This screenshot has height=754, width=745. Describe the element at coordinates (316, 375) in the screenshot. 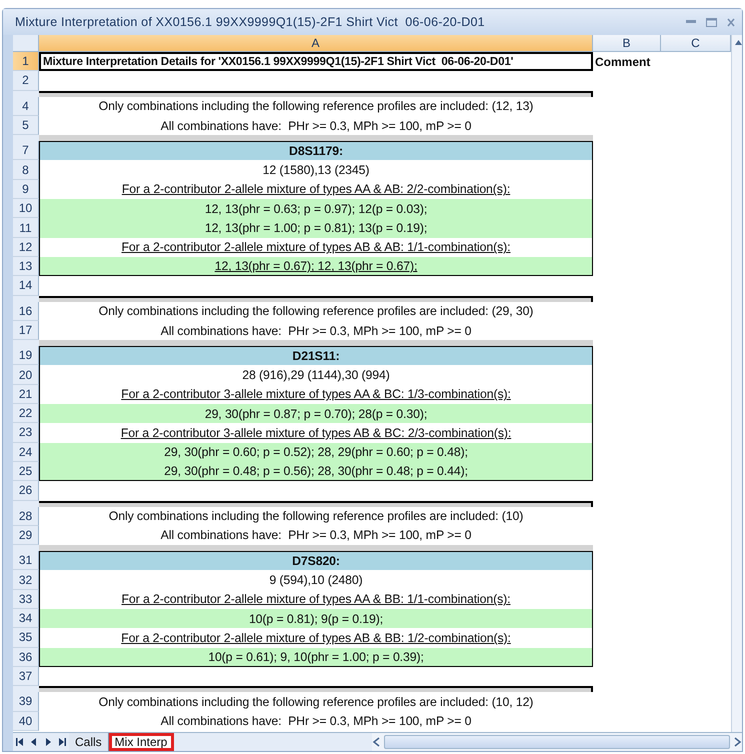

I see `table-cell: 28 (916),29 (1144),30 (994)` at that location.